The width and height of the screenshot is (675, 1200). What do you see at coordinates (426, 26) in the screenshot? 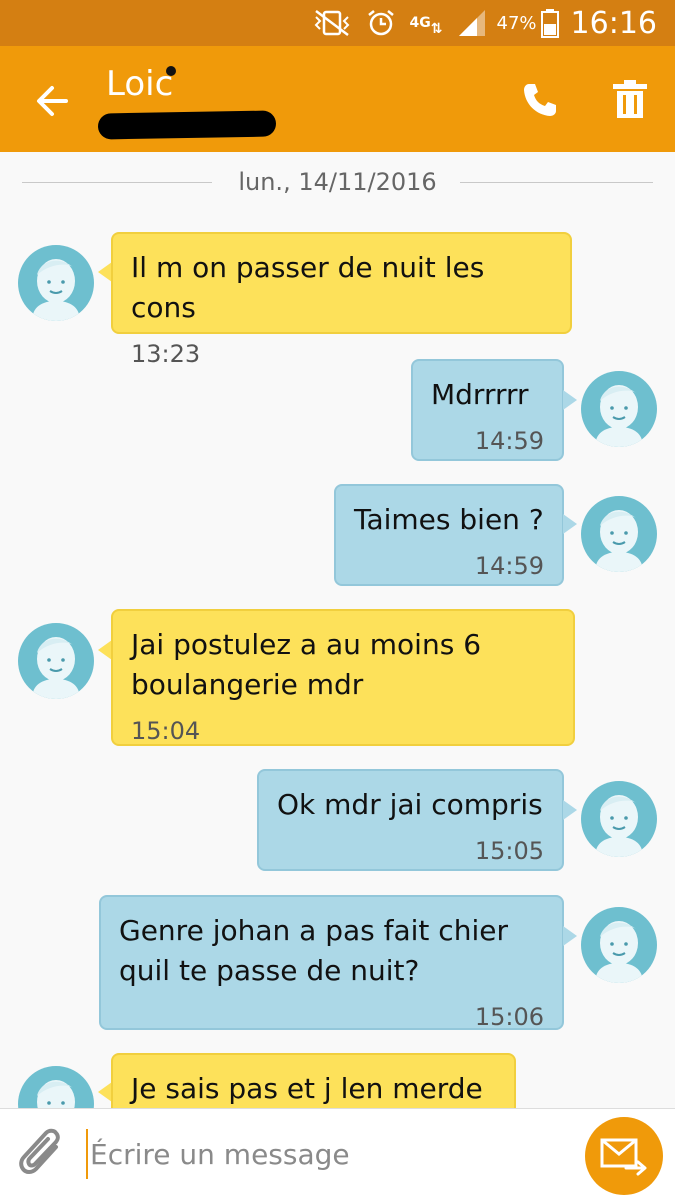
I see `network-4g-icon: 4G ⇅` at bounding box center [426, 26].